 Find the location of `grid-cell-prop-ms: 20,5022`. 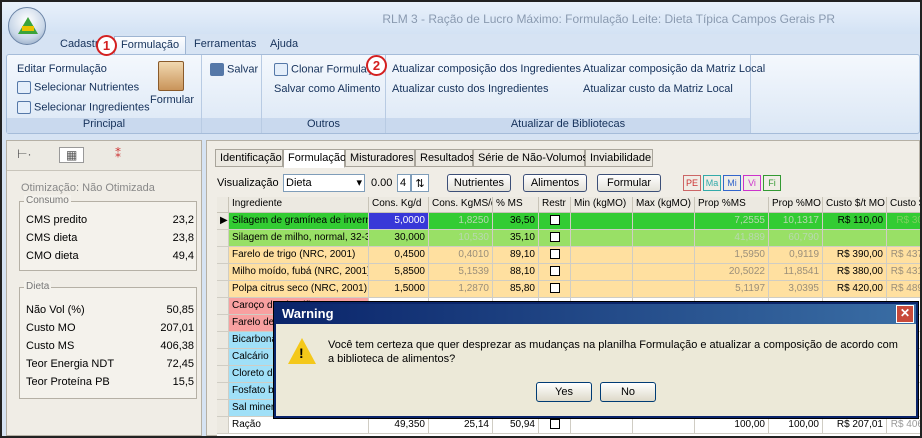

grid-cell-prop-ms: 20,5022 is located at coordinates (732, 272).